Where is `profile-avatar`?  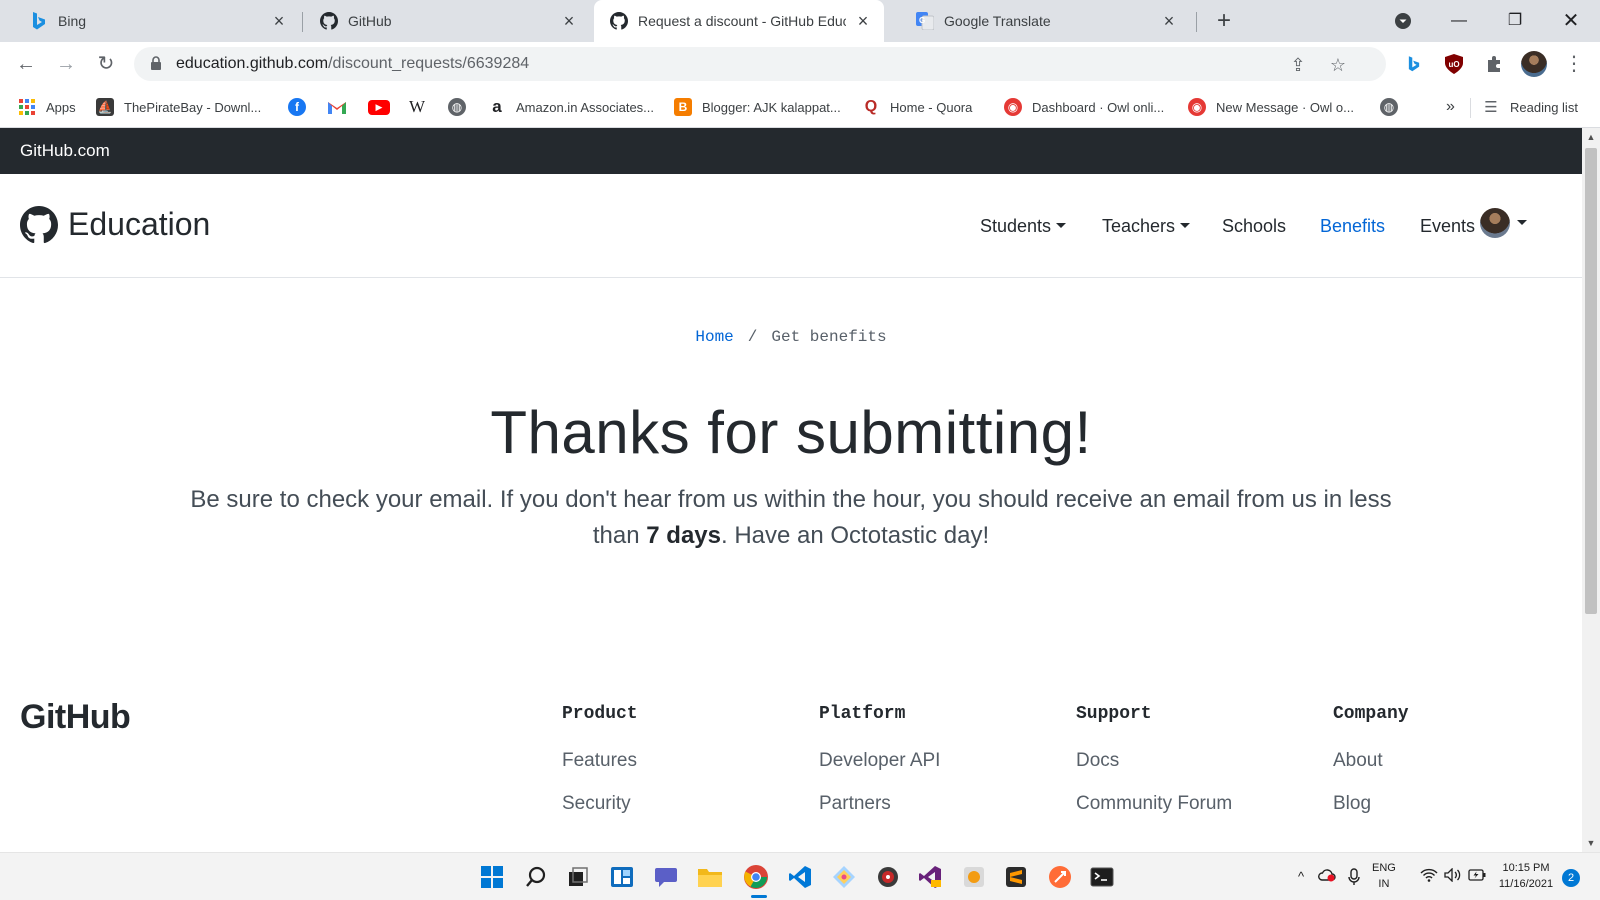
profile-avatar is located at coordinates (1534, 64).